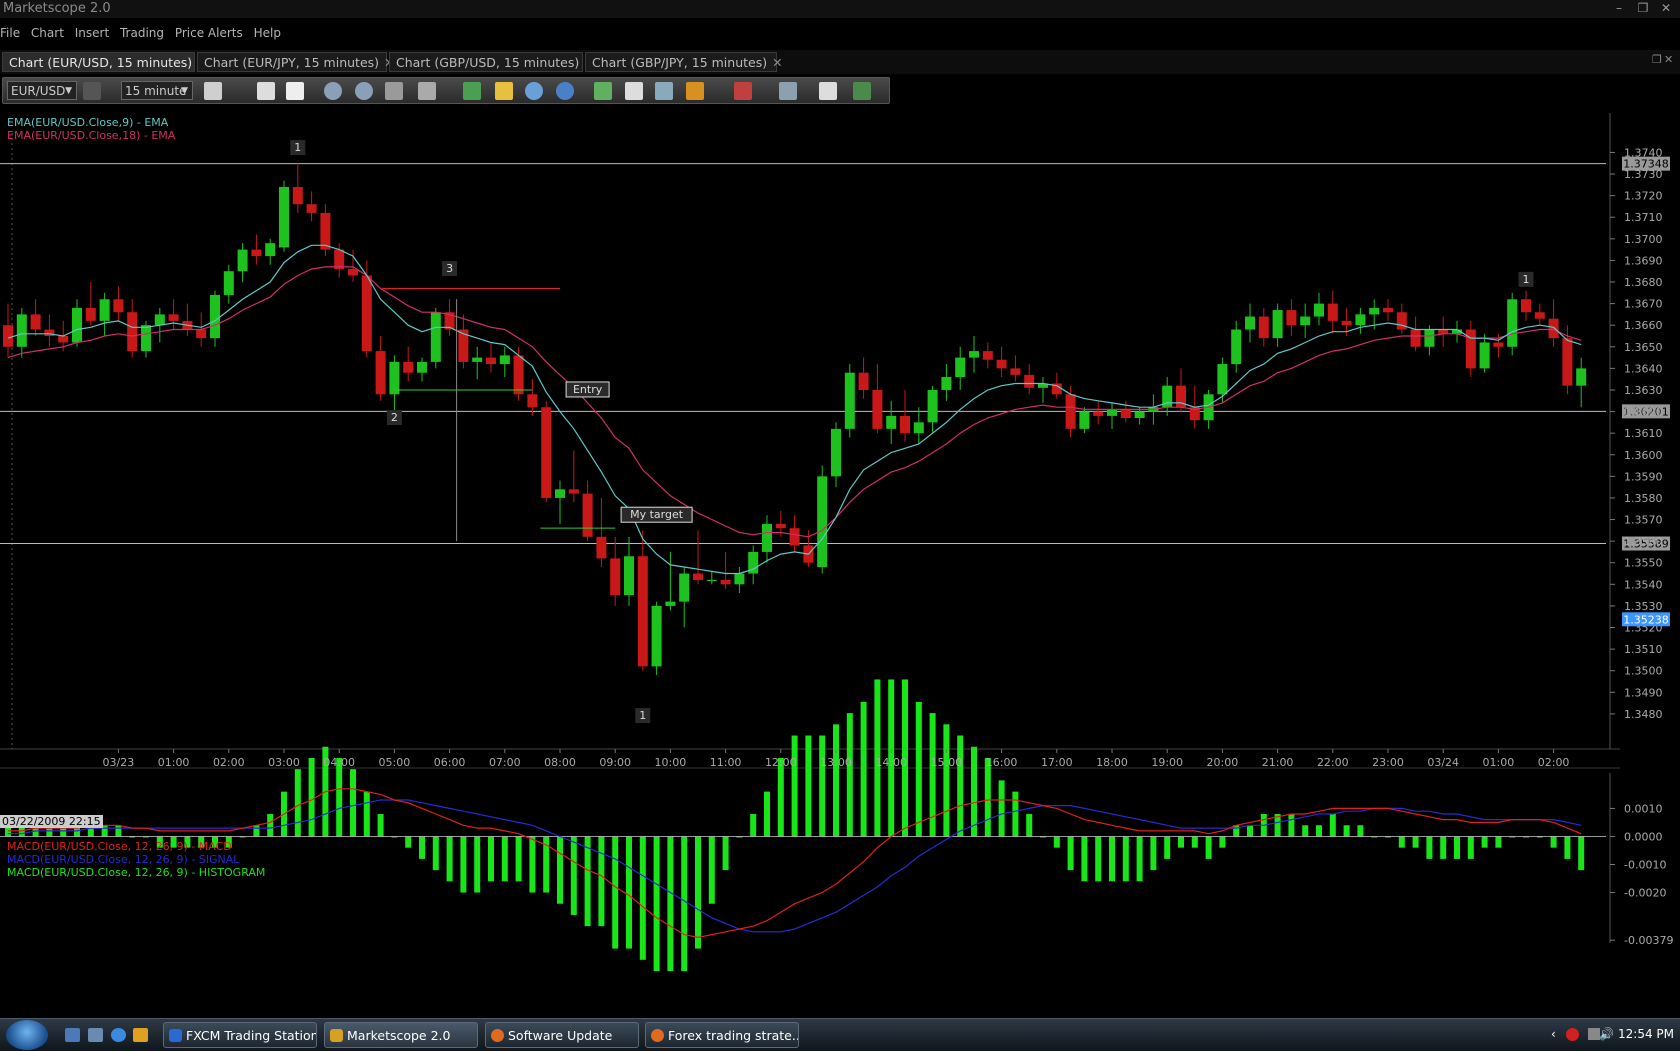  What do you see at coordinates (92, 91) in the screenshot?
I see `link-icon` at bounding box center [92, 91].